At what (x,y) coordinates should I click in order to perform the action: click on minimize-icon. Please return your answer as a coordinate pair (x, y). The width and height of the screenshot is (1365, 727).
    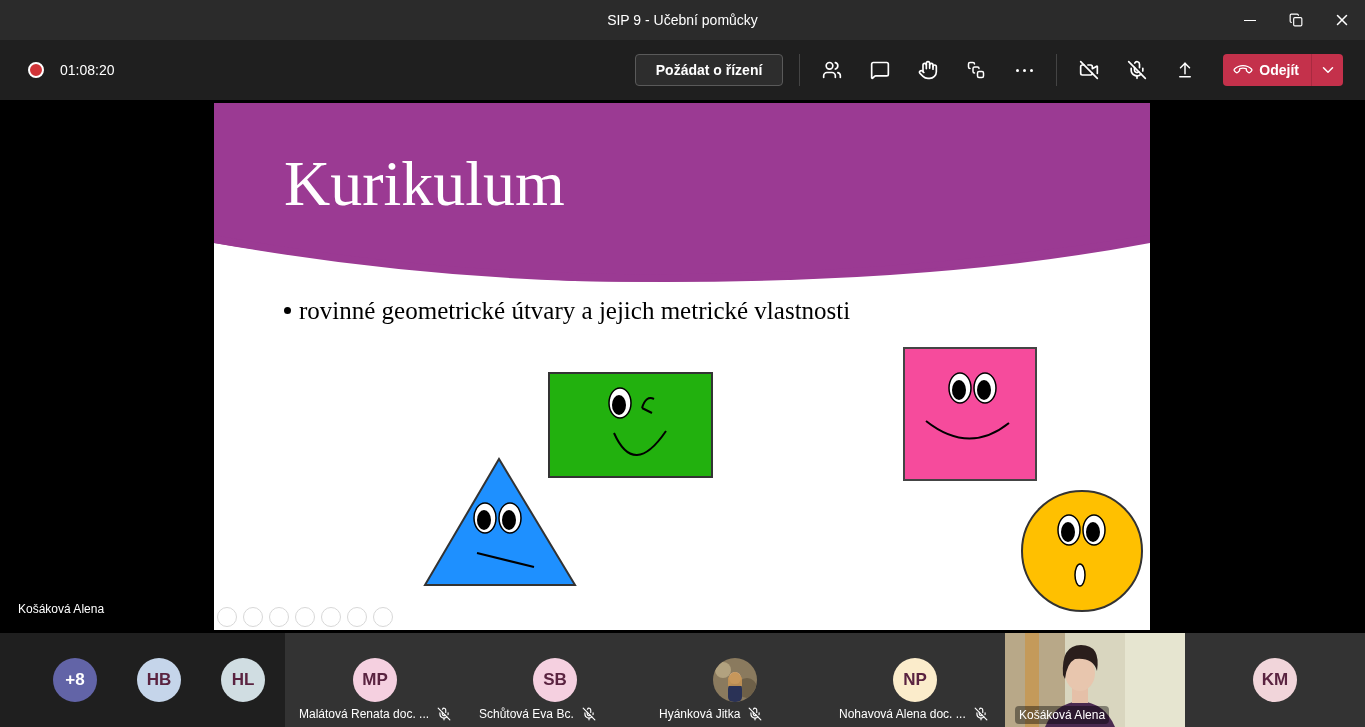
    Looking at the image, I should click on (1250, 20).